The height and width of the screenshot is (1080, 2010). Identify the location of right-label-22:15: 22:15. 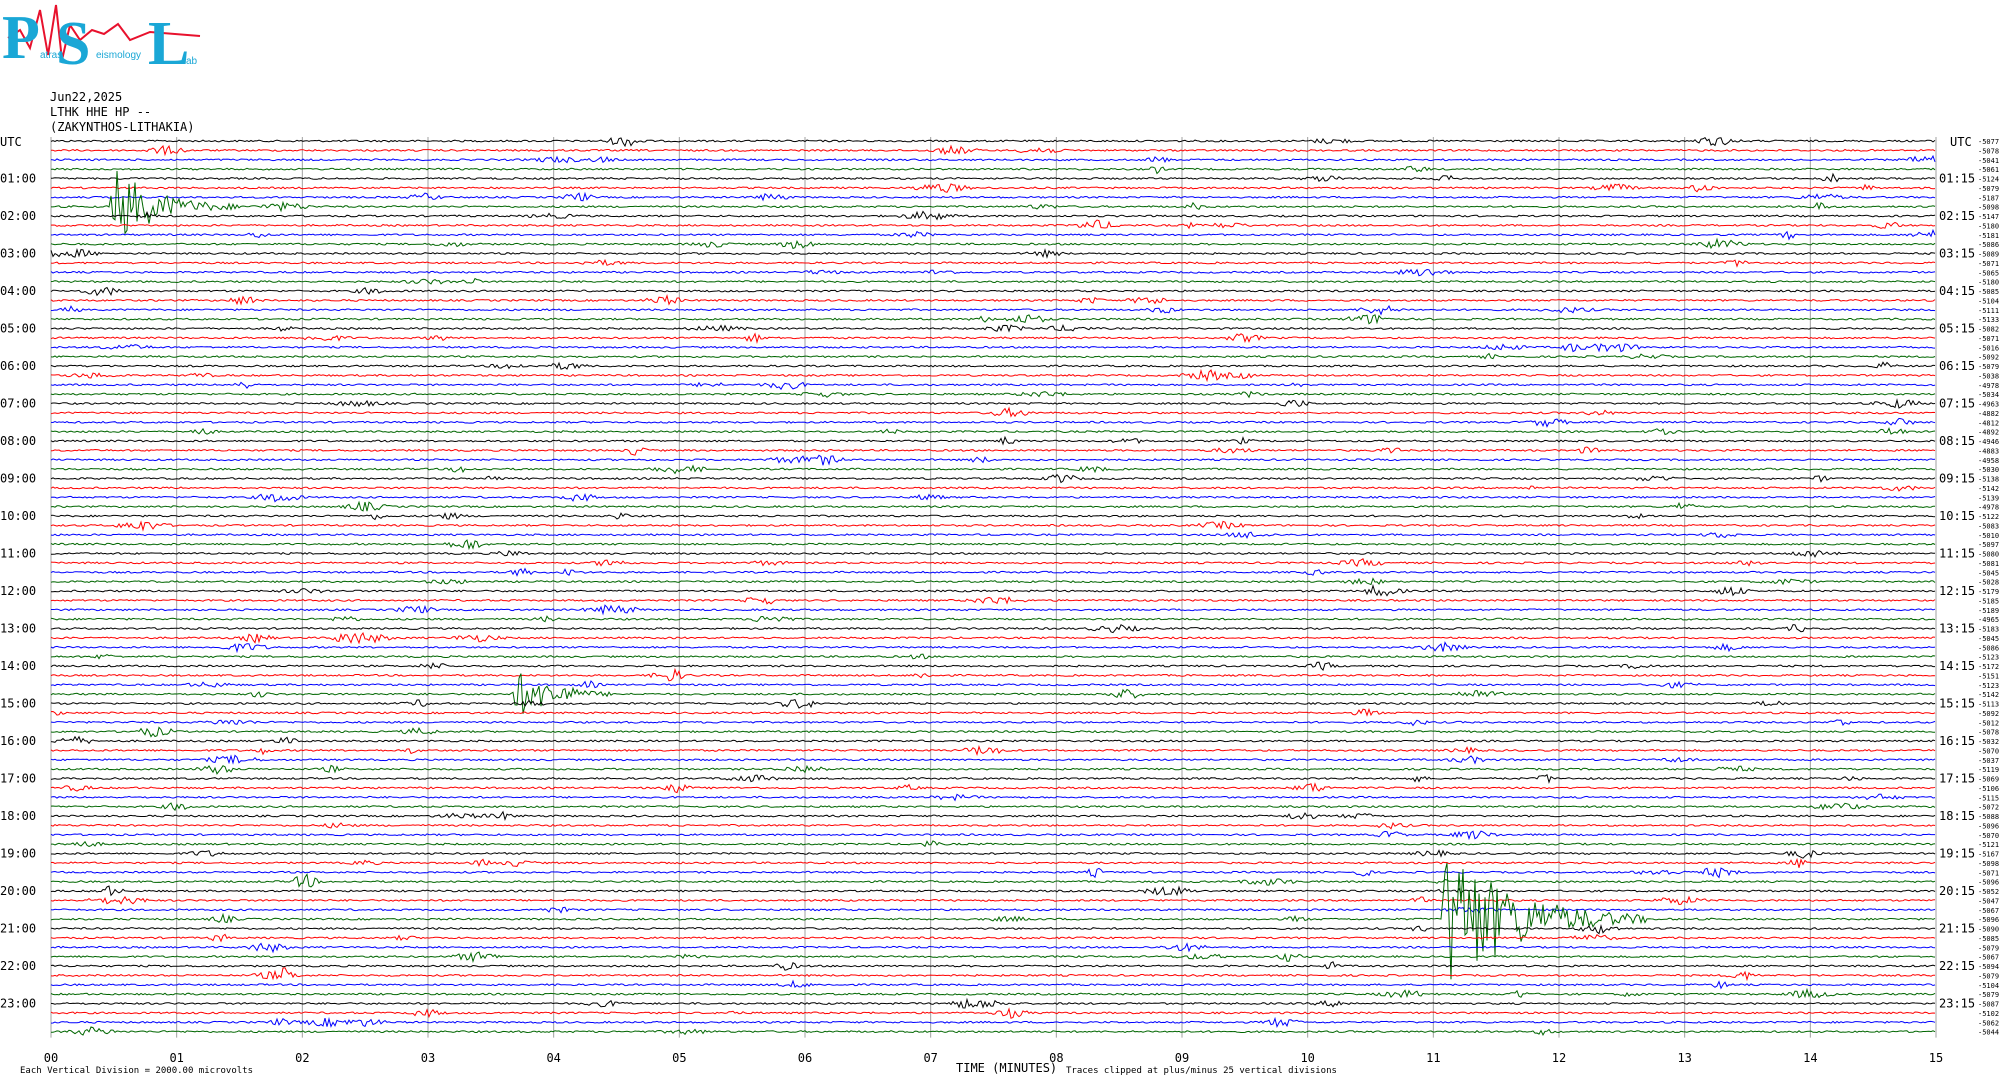
(1957, 966).